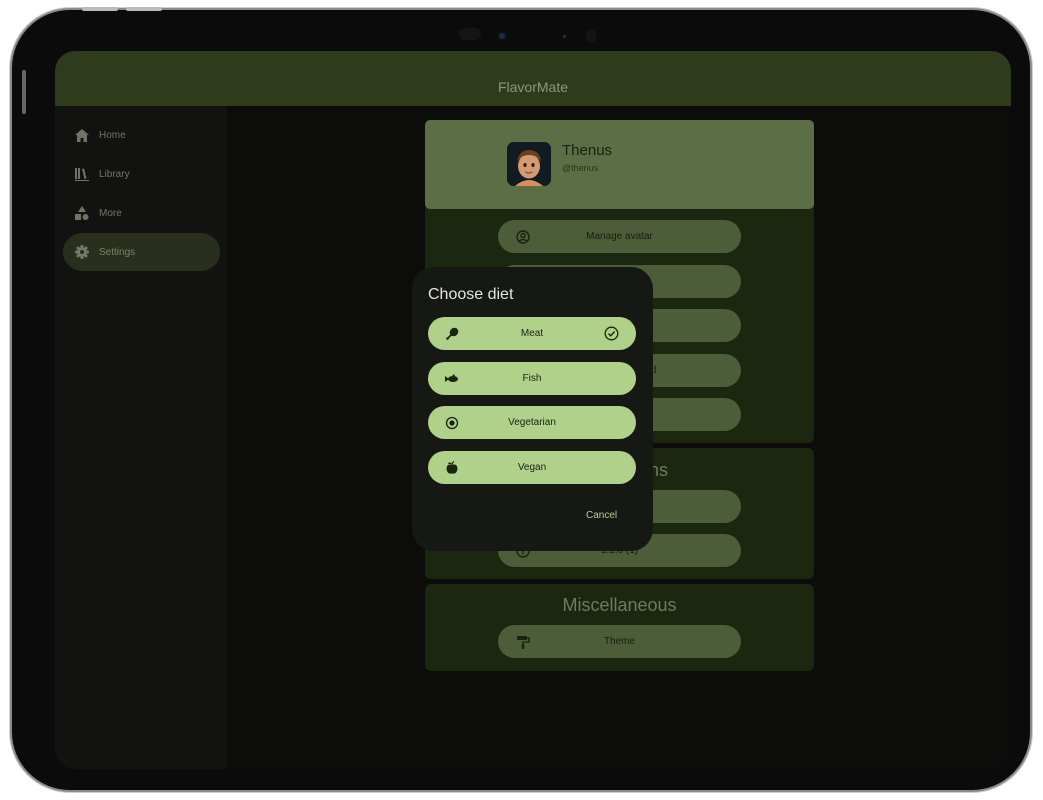  Describe the element at coordinates (82, 252) in the screenshot. I see `gear-icon` at that location.